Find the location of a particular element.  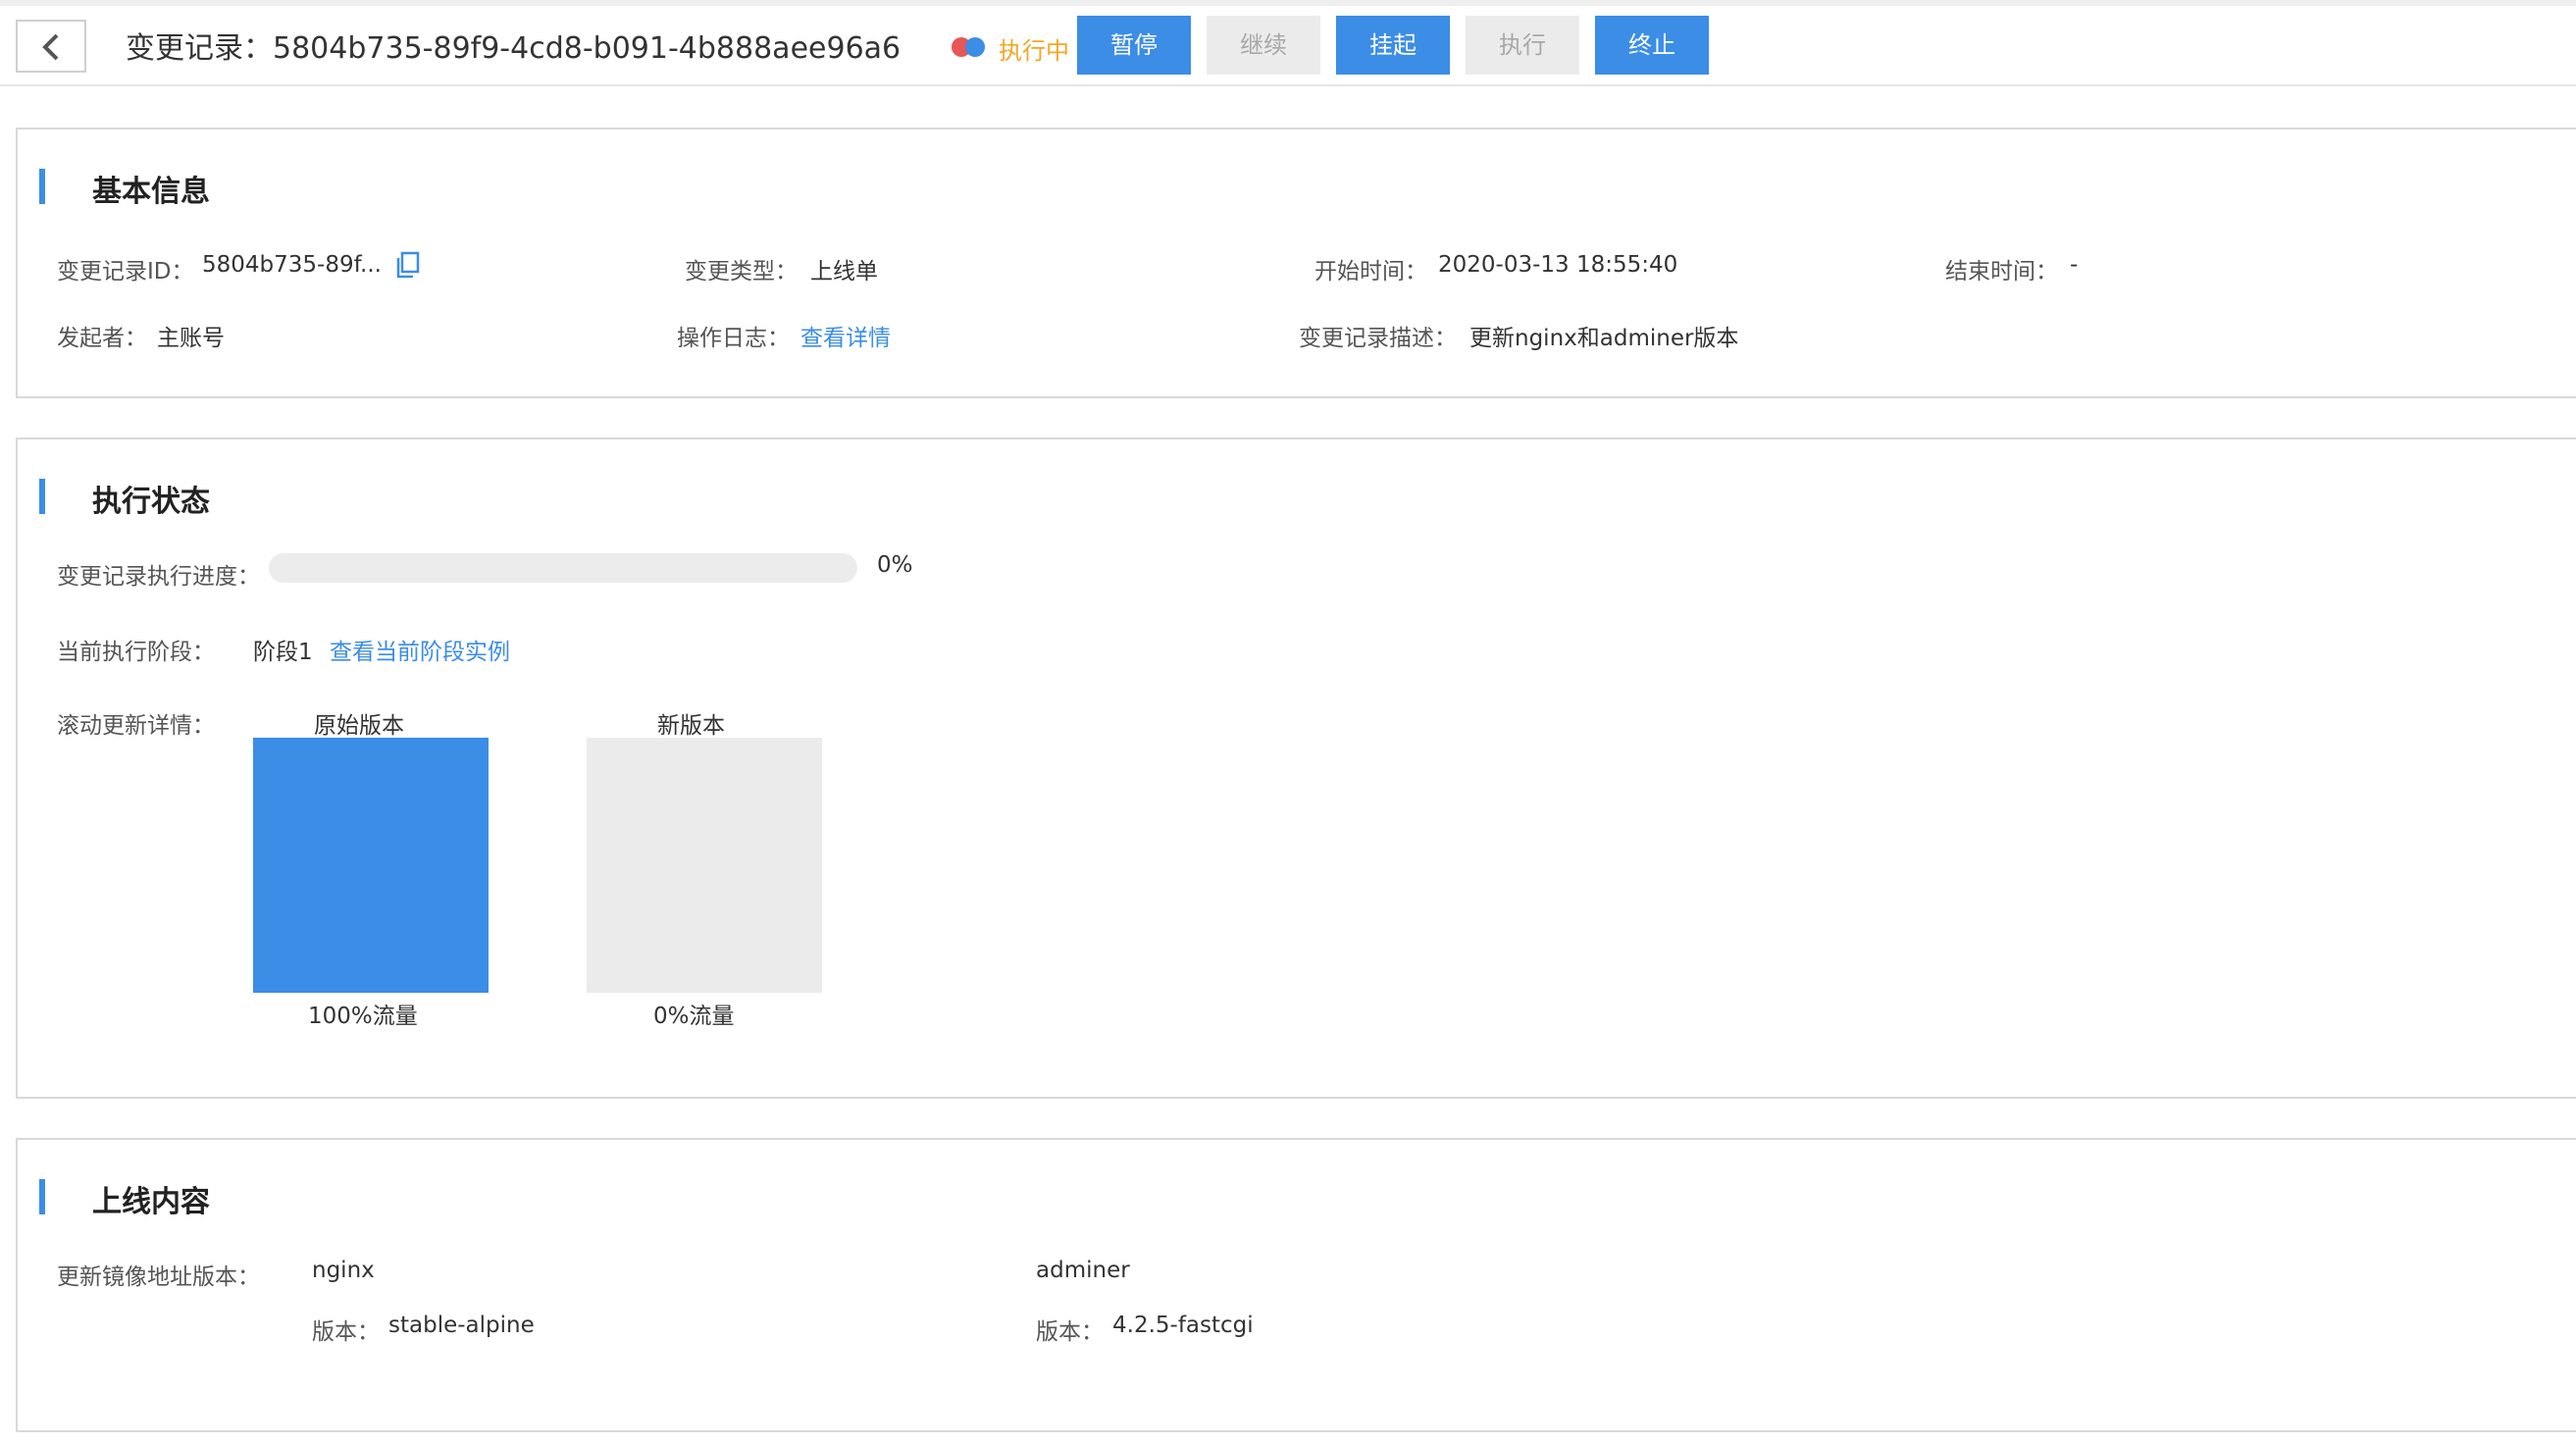

current-stage-value: 阶段1 is located at coordinates (283, 652).